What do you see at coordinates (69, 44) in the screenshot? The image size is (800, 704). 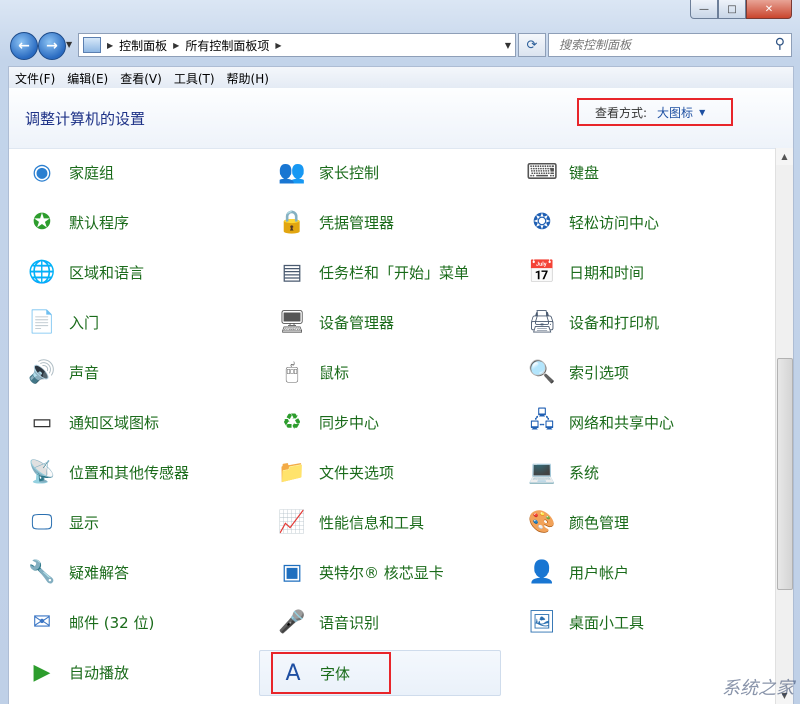 I see `recent-pages-dropdown: ▼` at bounding box center [69, 44].